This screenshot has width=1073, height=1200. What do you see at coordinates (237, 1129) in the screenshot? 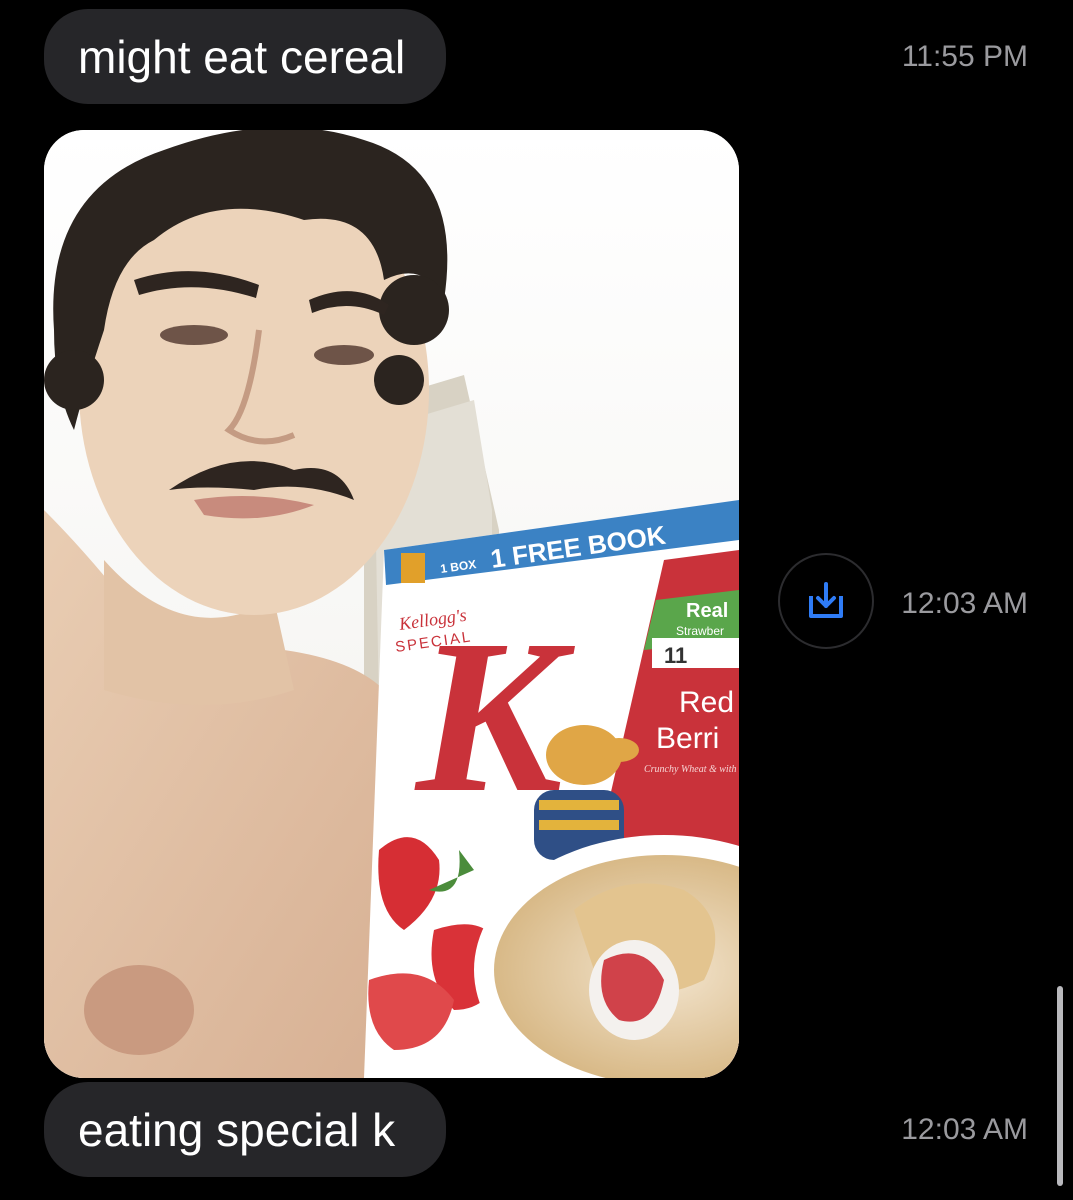
I see `message-text: eating special k` at bounding box center [237, 1129].